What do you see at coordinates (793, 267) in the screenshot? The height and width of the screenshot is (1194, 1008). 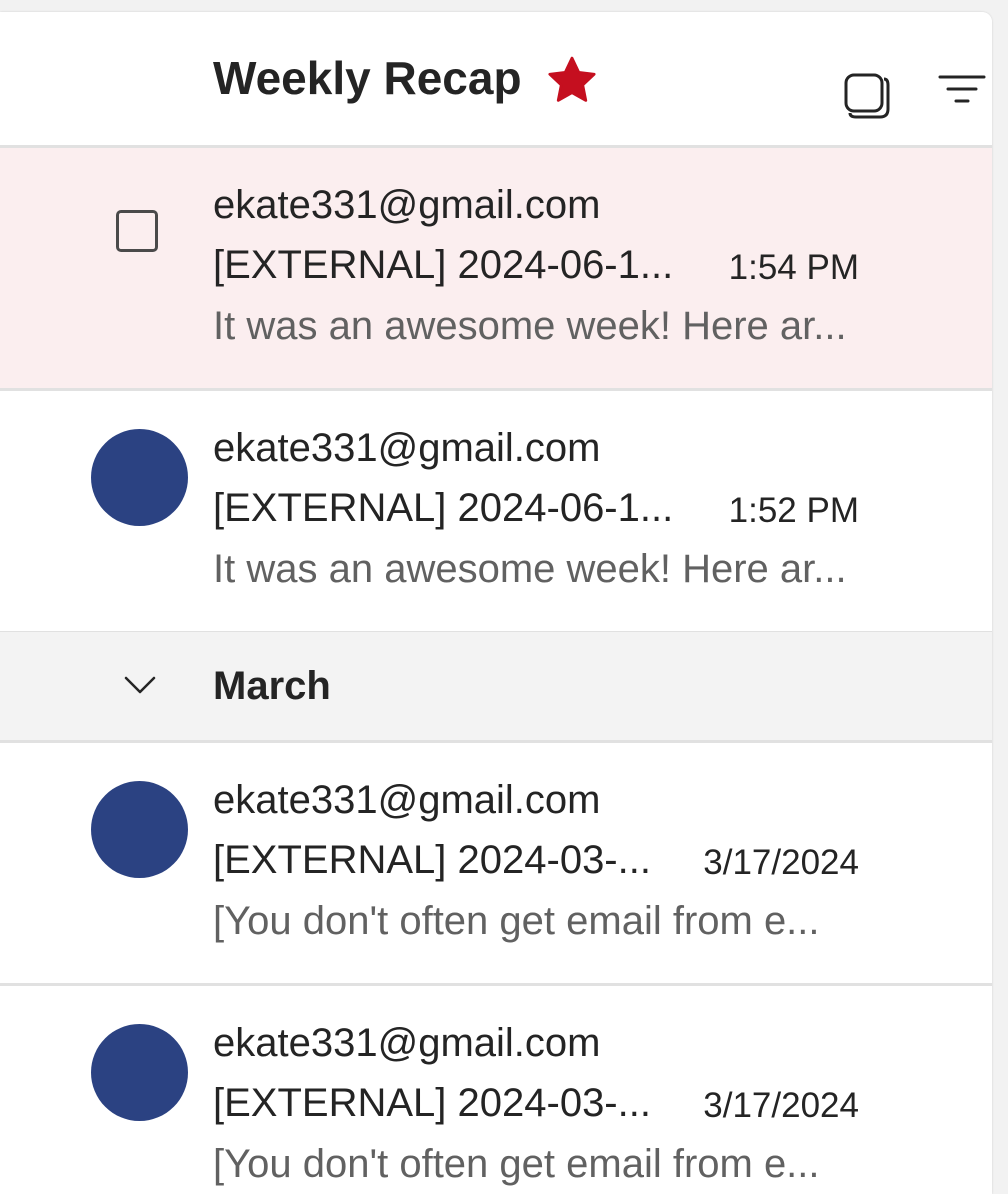 I see `message-time: 1:54 PM` at bounding box center [793, 267].